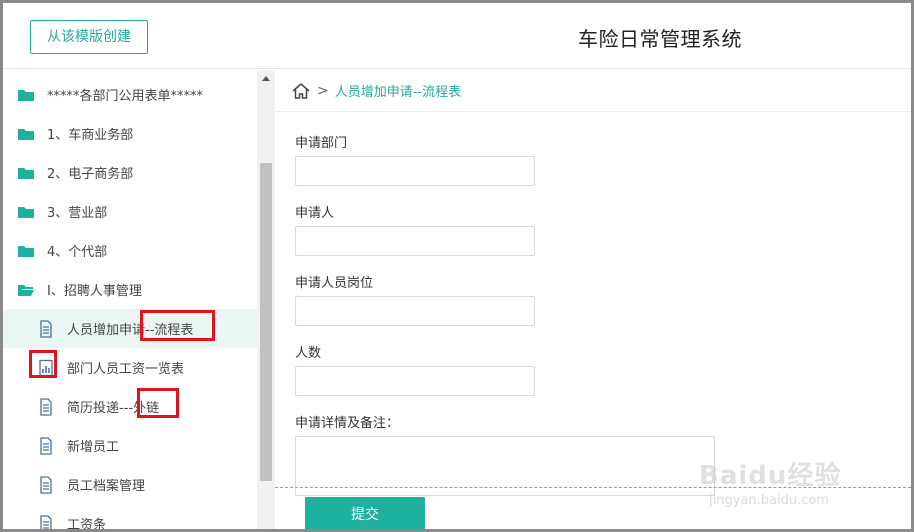 This screenshot has width=914, height=532. I want to click on sidebar-item-label: 3、营业部, so click(77, 213).